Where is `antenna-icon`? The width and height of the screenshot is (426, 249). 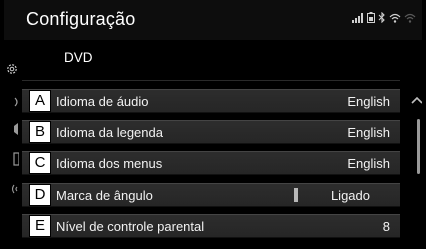 antenna-icon is located at coordinates (12, 189).